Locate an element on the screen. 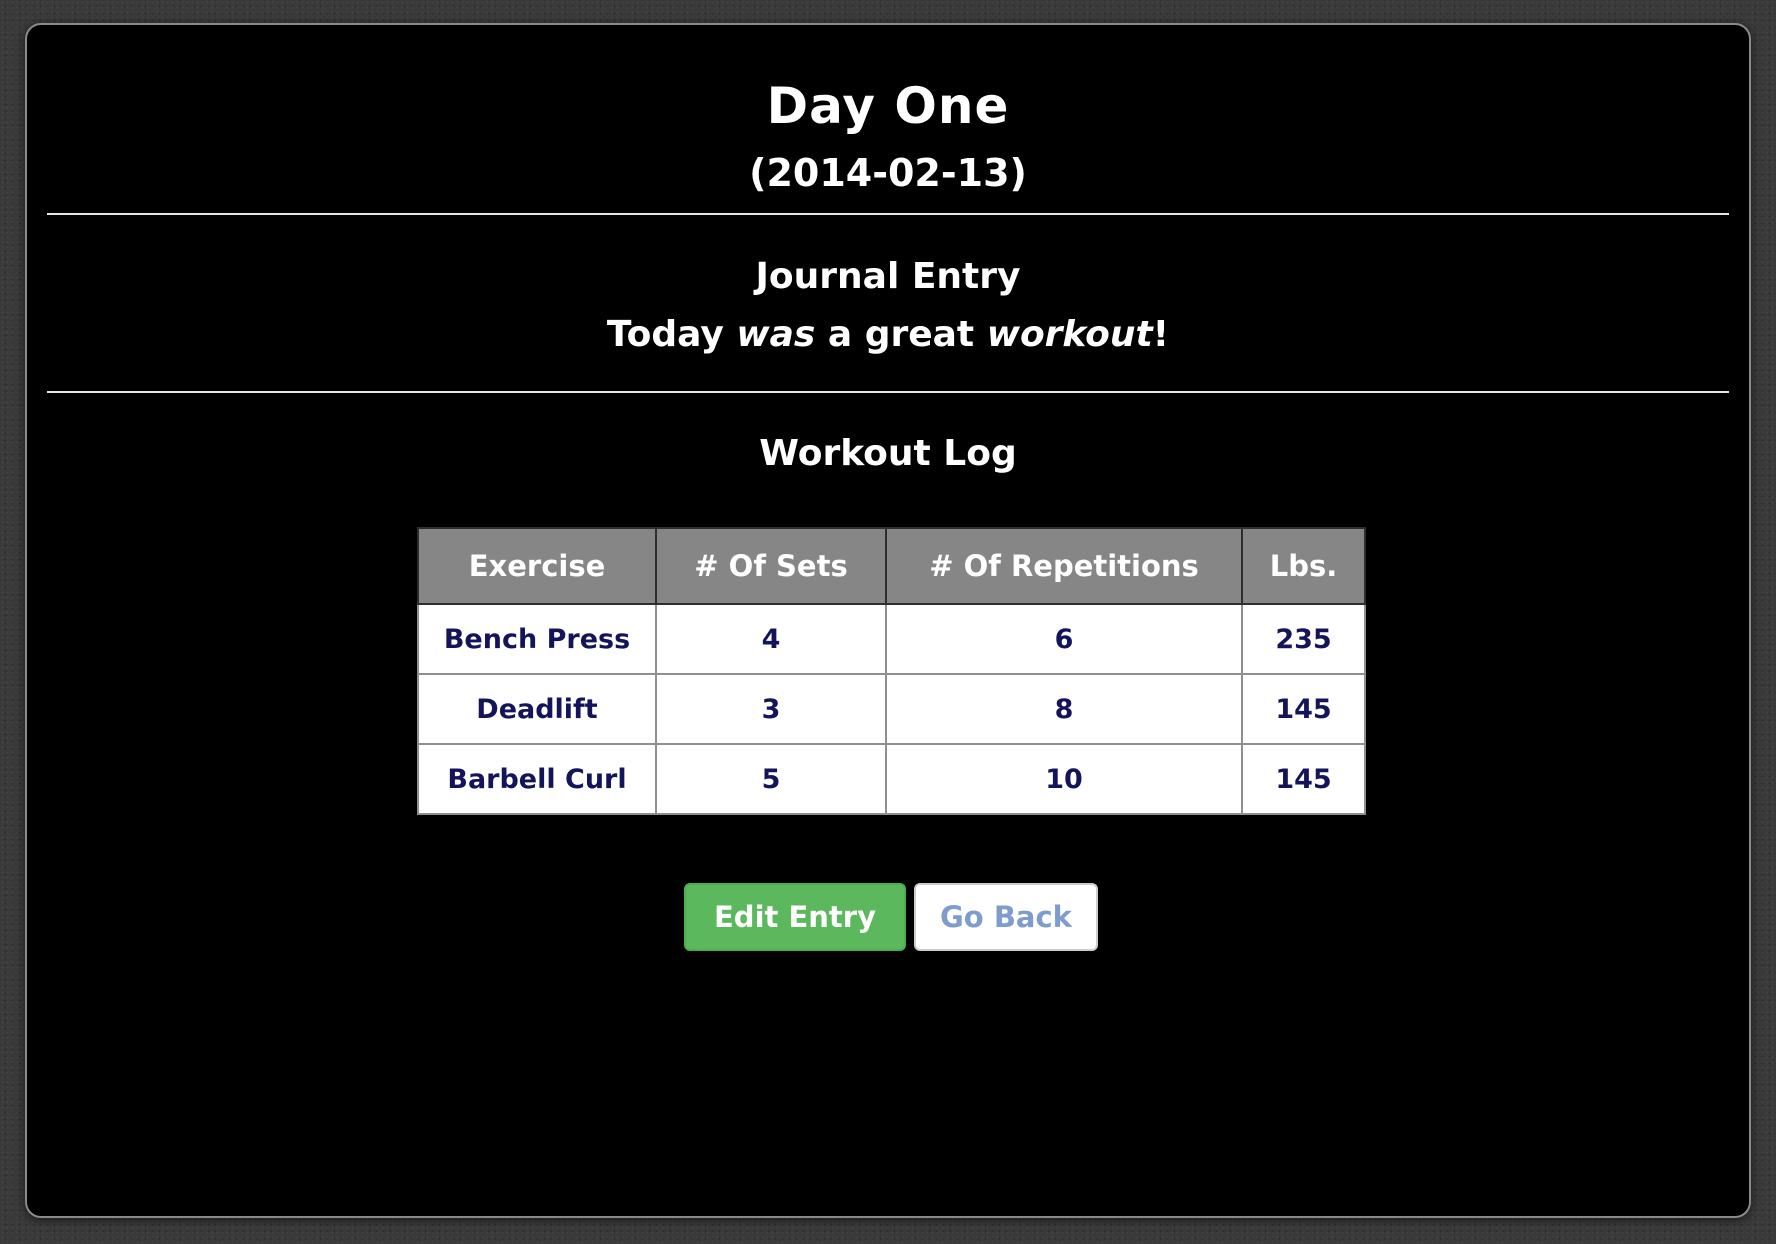 The width and height of the screenshot is (1776, 1244). journal-text: Today was a great workout! is located at coordinates (888, 334).